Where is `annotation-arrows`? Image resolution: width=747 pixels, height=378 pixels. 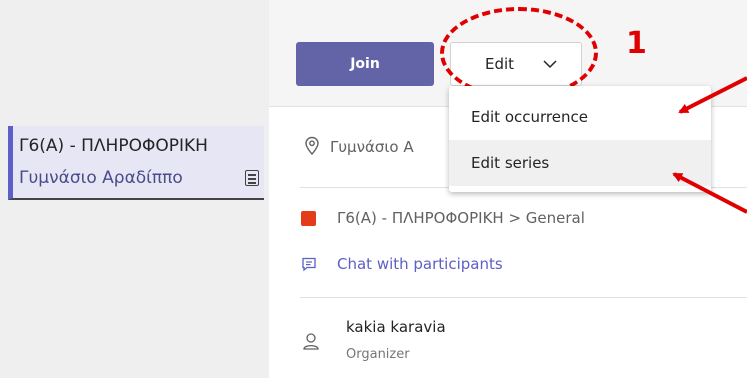
annotation-arrows is located at coordinates (709, 145).